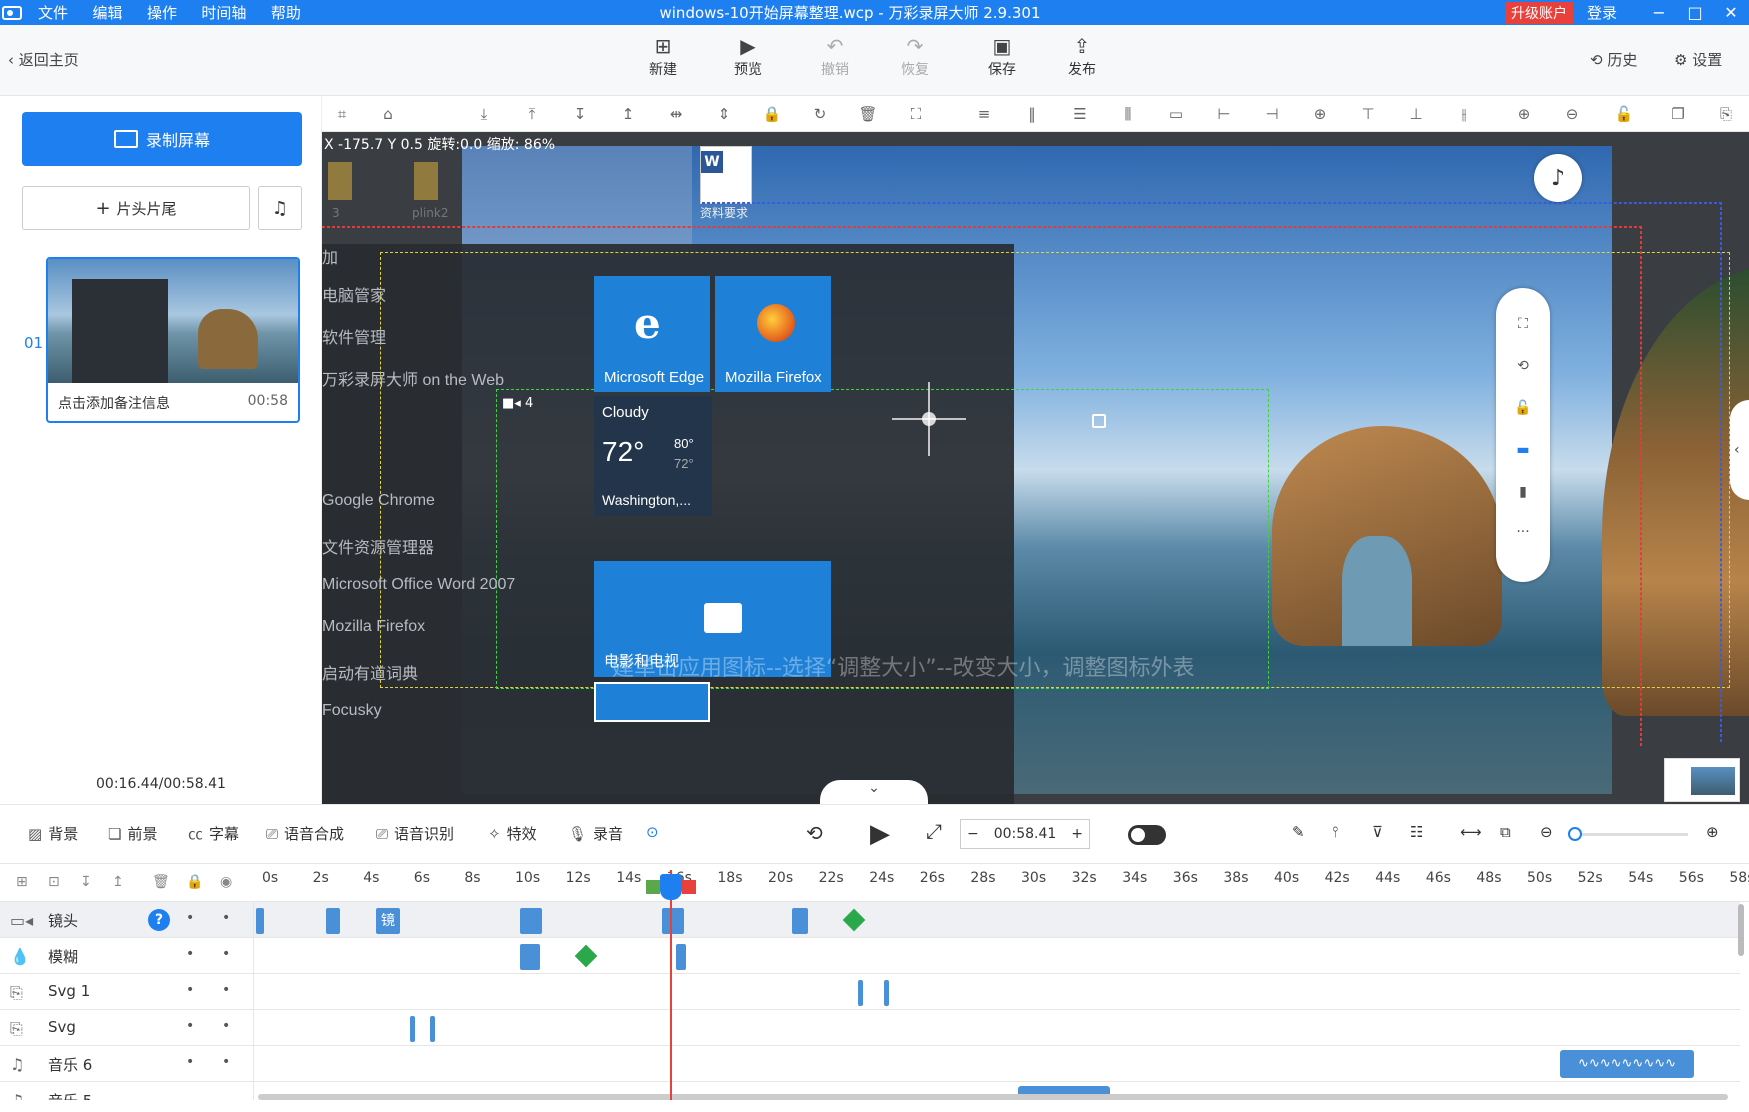  I want to click on more-icon: ···, so click(1523, 534).